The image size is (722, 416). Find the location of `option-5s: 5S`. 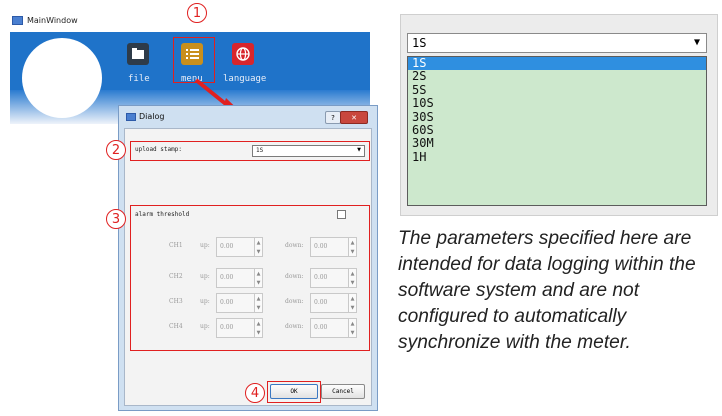

option-5s: 5S is located at coordinates (557, 90).